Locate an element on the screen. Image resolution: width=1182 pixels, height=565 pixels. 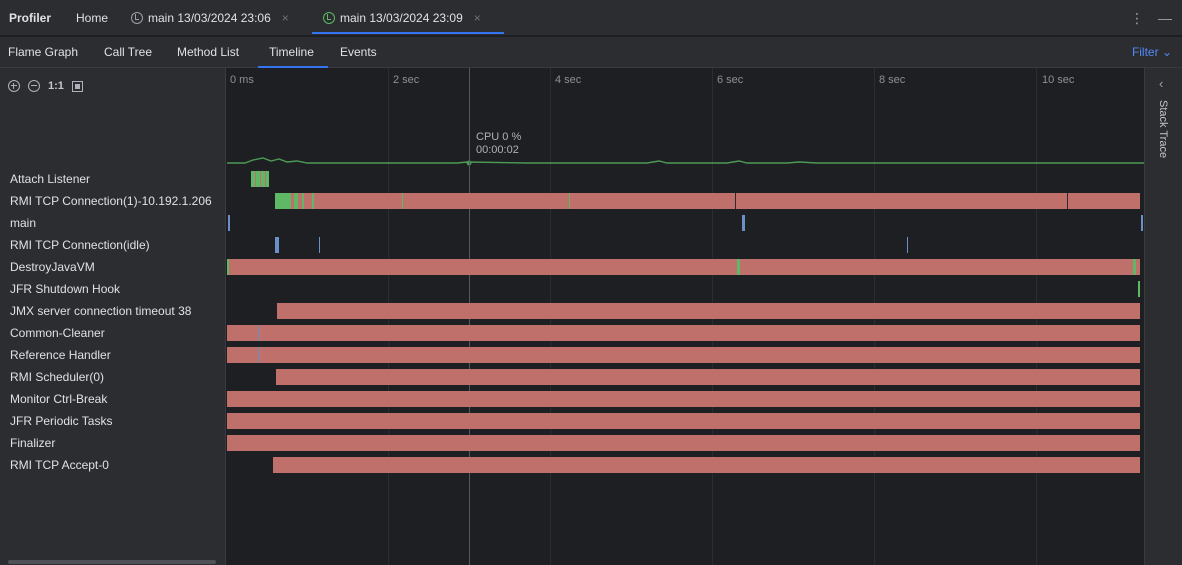
thread-label: Reference Handler is located at coordinates (60, 355).